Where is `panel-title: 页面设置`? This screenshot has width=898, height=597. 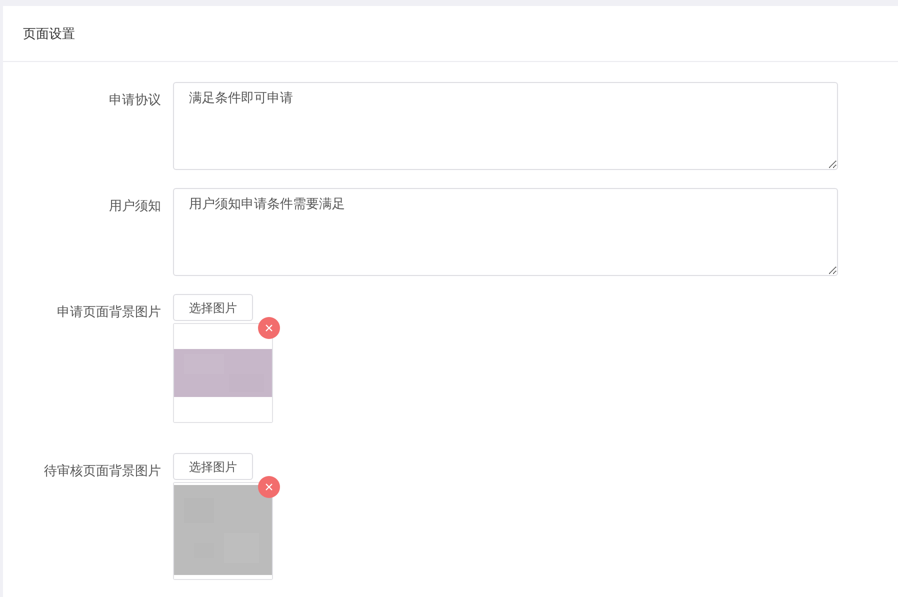 panel-title: 页面设置 is located at coordinates (49, 33).